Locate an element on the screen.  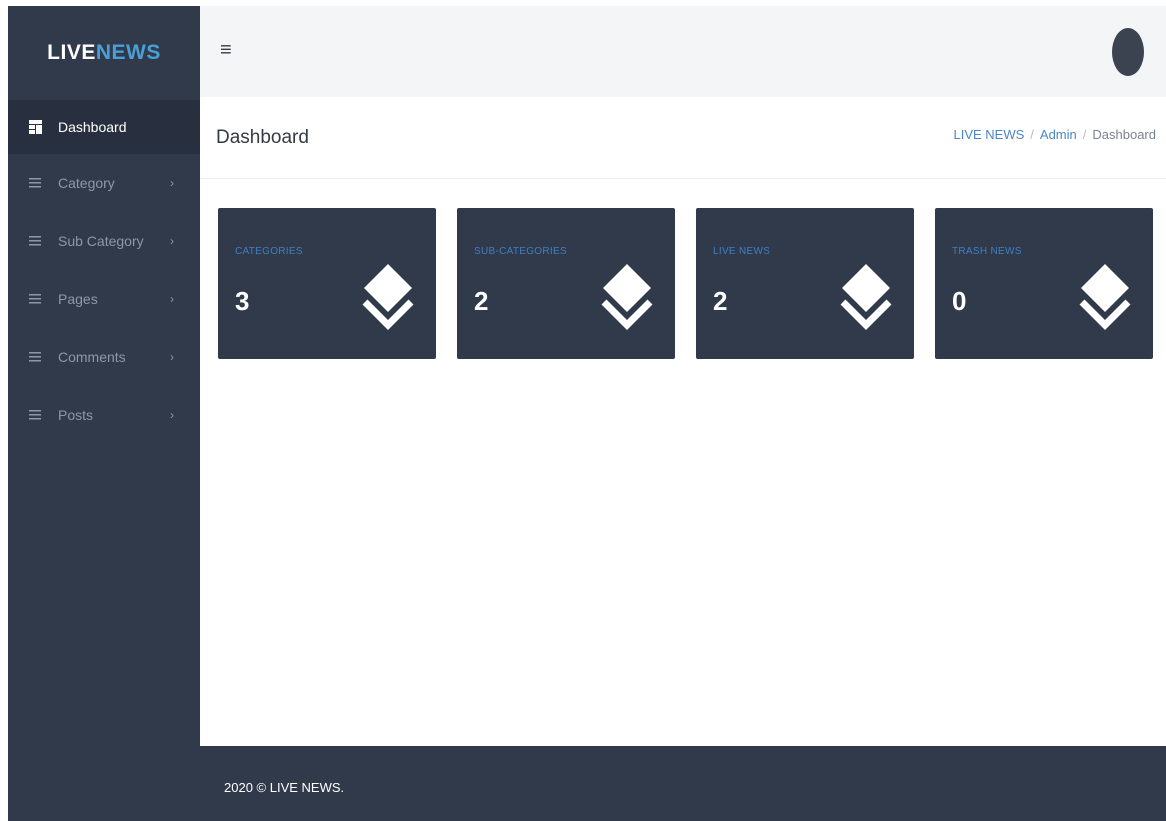
sidebar-item-pages: Pages › is located at coordinates (104, 299).